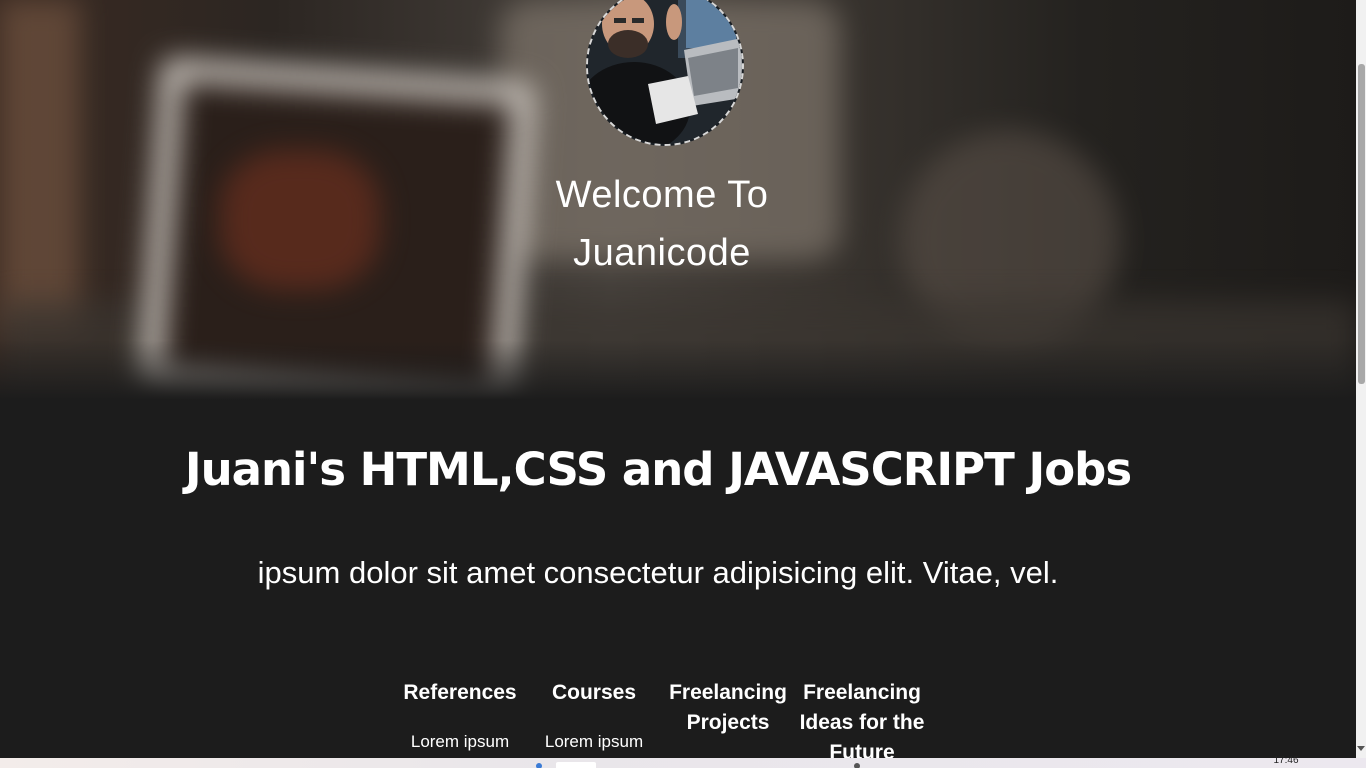  Describe the element at coordinates (1361, 748) in the screenshot. I see `scroll-down-arrow-icon` at that location.